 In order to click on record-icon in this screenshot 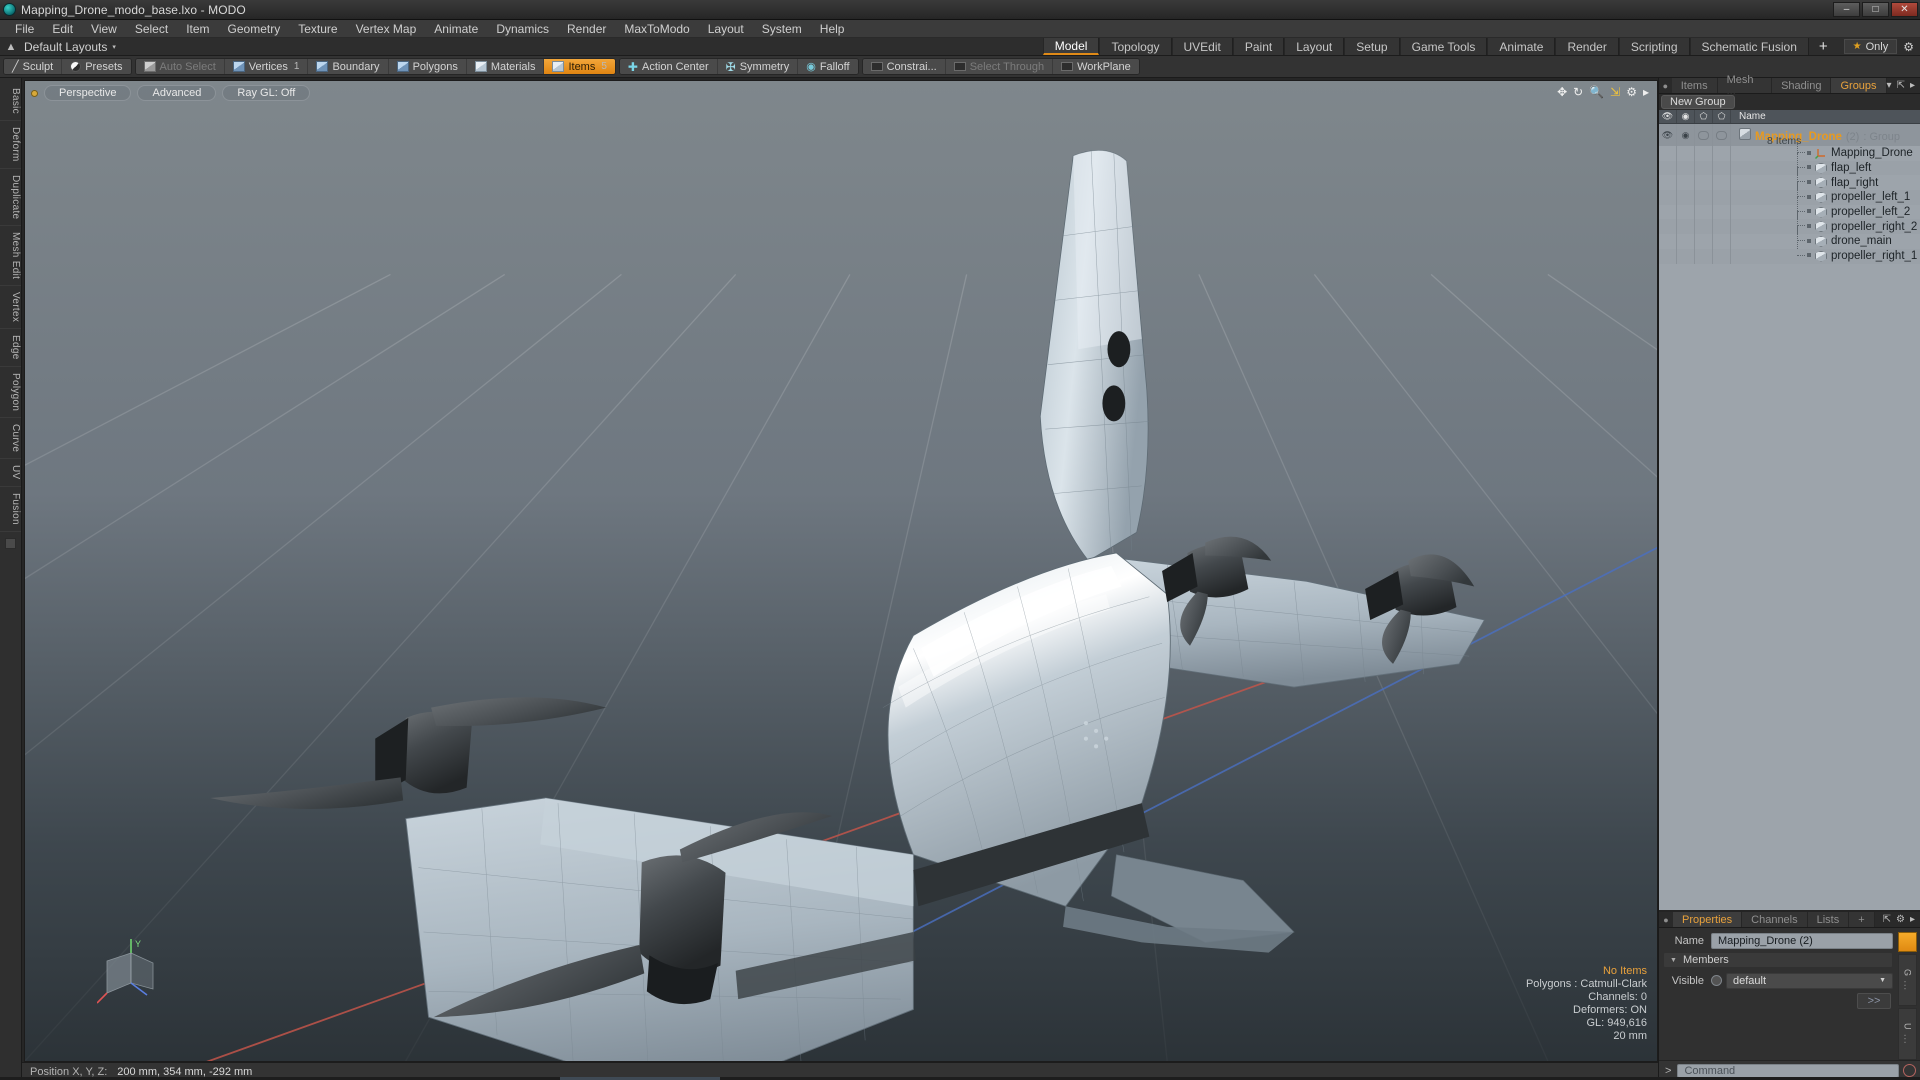, I will do `click(1909, 1070)`.